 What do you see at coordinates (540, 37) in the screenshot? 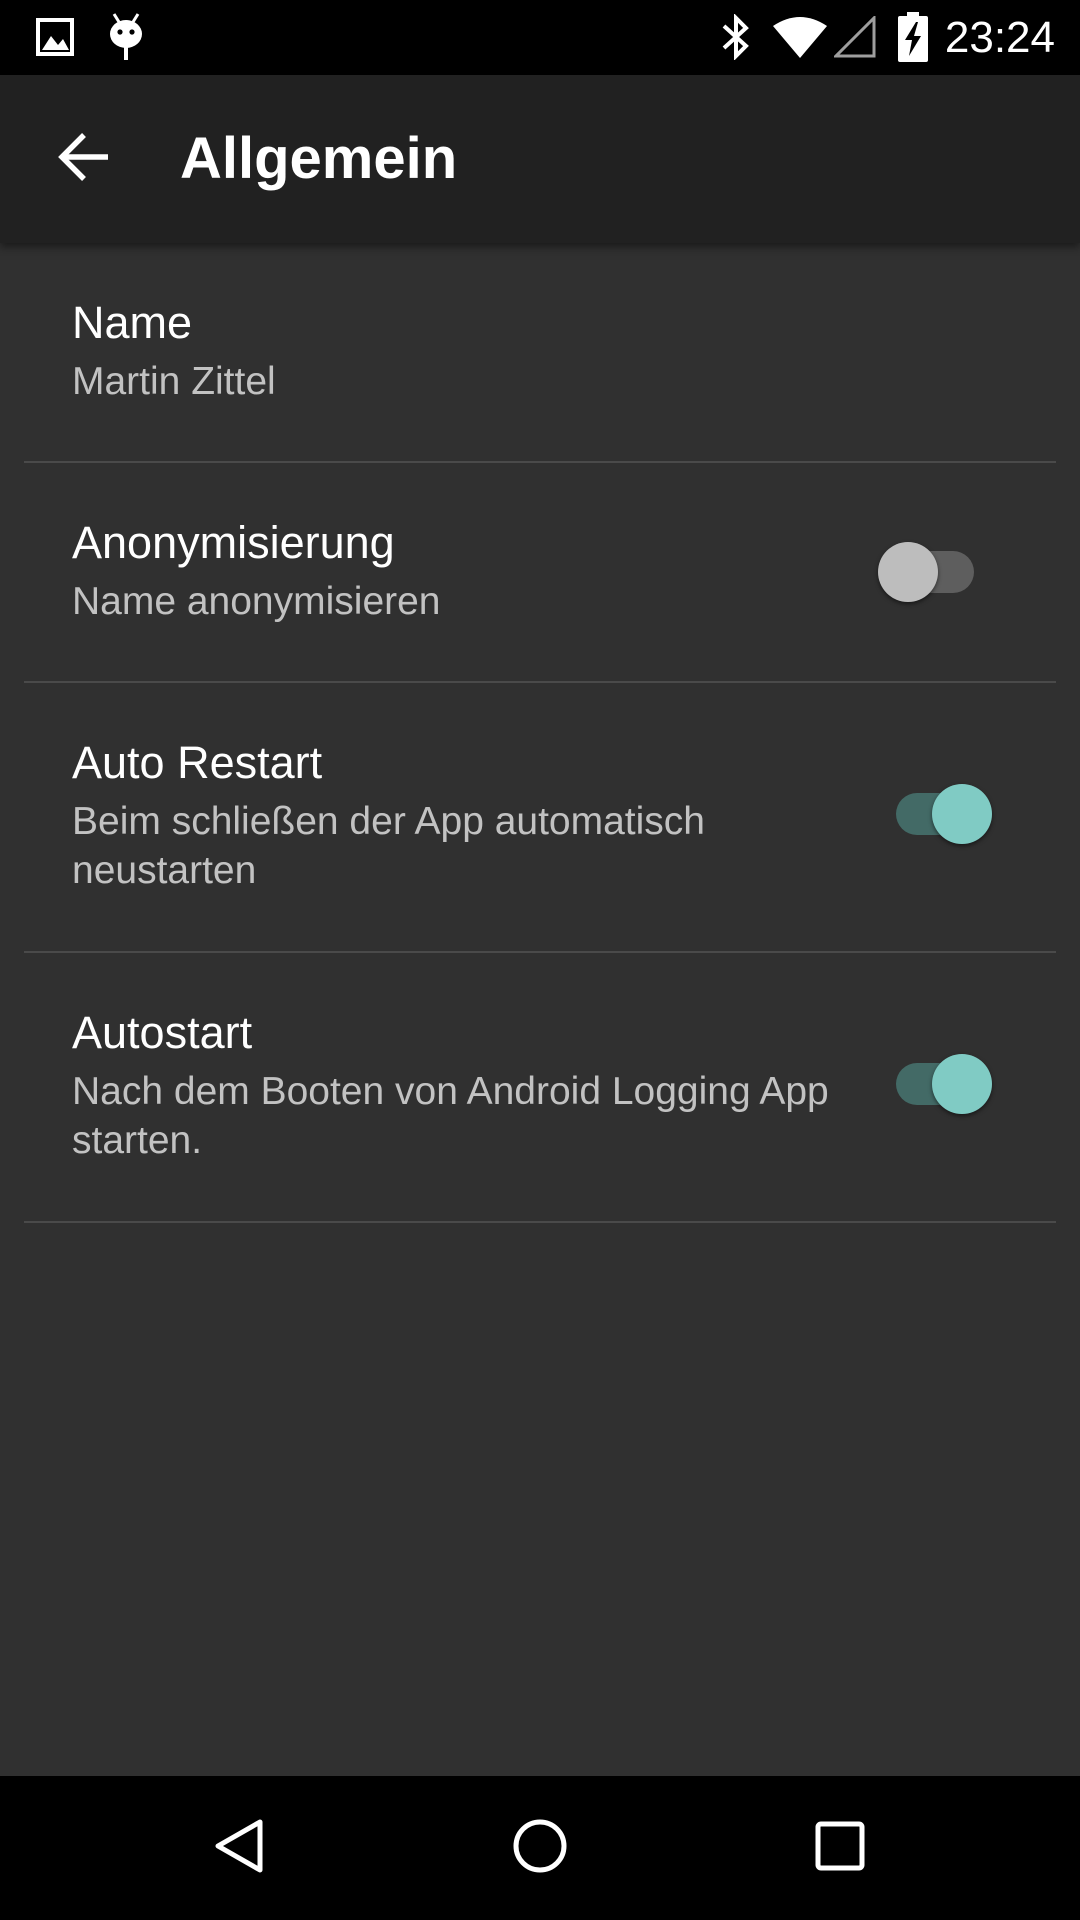
I see `status-bar: 23:24` at bounding box center [540, 37].